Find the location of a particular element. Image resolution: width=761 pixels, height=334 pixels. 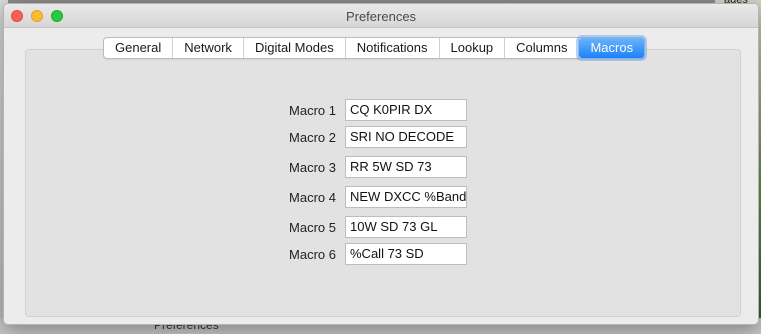

macro-2-field: SRI NO DECODE is located at coordinates (406, 137).